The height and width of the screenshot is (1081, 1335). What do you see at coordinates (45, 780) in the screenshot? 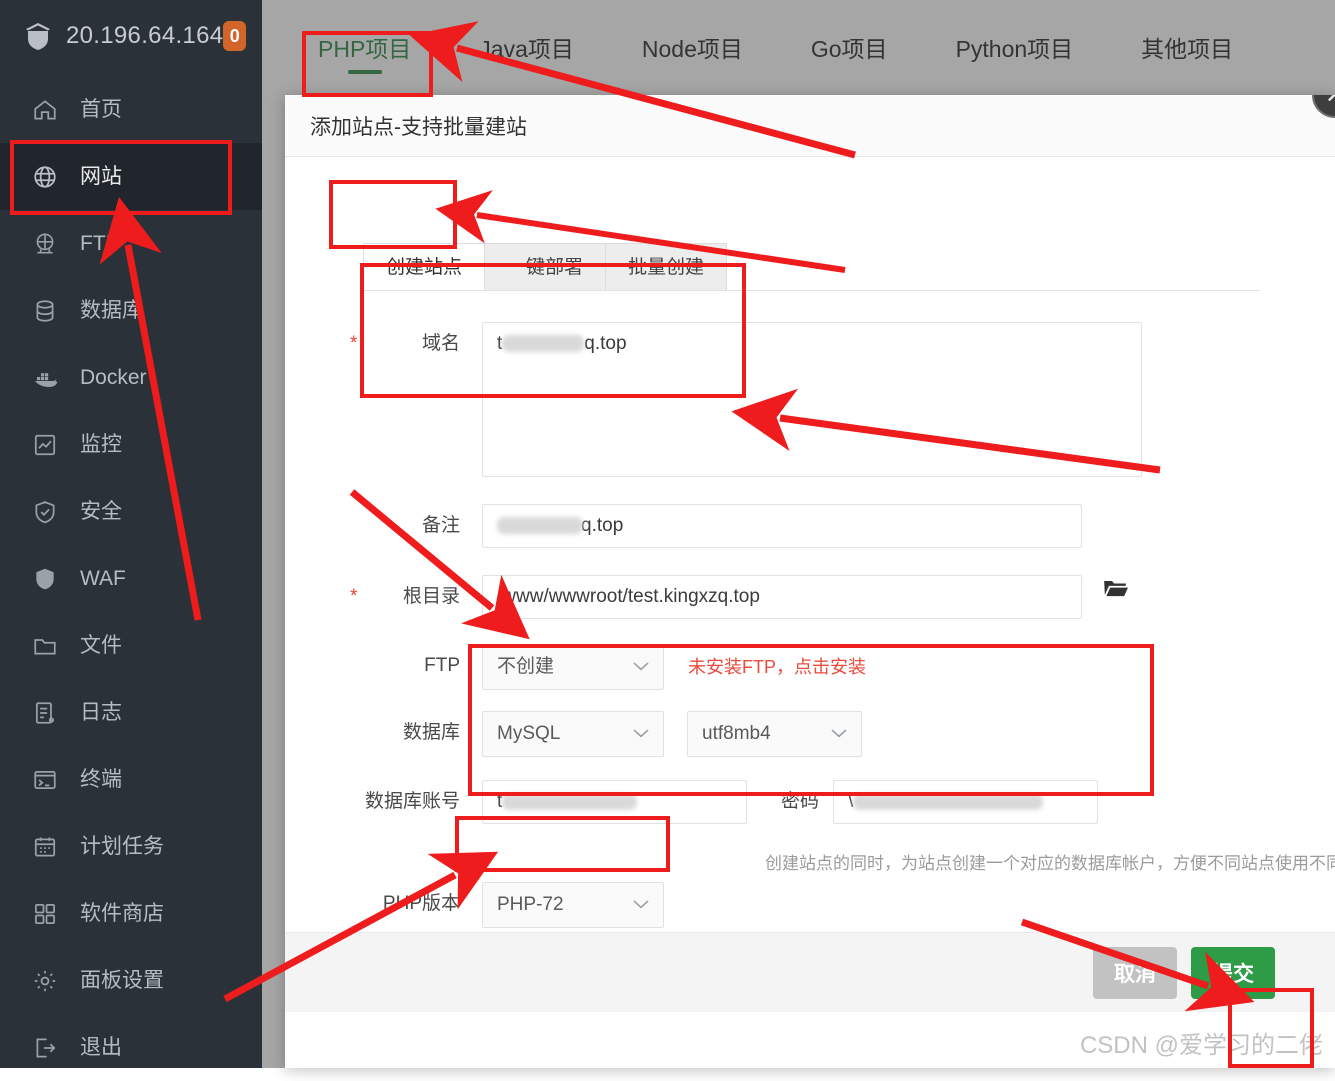
I see `terminal-icon` at bounding box center [45, 780].